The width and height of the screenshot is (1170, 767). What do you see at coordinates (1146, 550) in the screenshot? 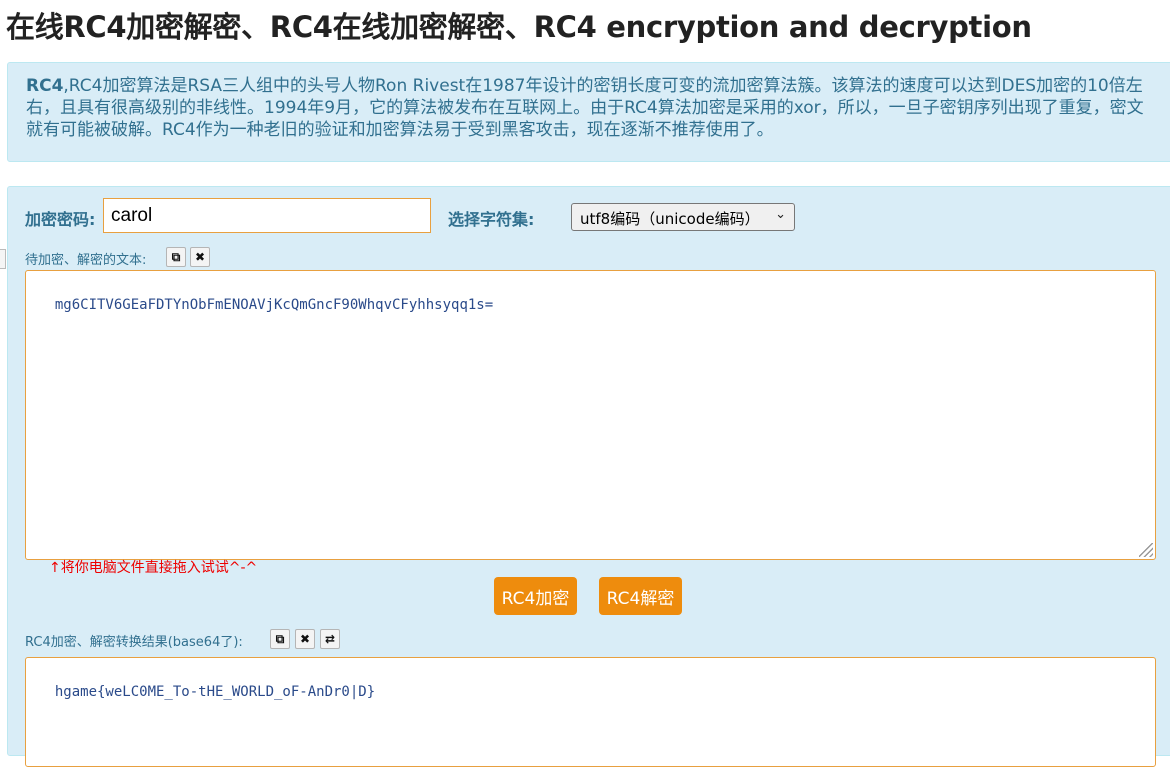
I see `resize-handle-icon` at bounding box center [1146, 550].